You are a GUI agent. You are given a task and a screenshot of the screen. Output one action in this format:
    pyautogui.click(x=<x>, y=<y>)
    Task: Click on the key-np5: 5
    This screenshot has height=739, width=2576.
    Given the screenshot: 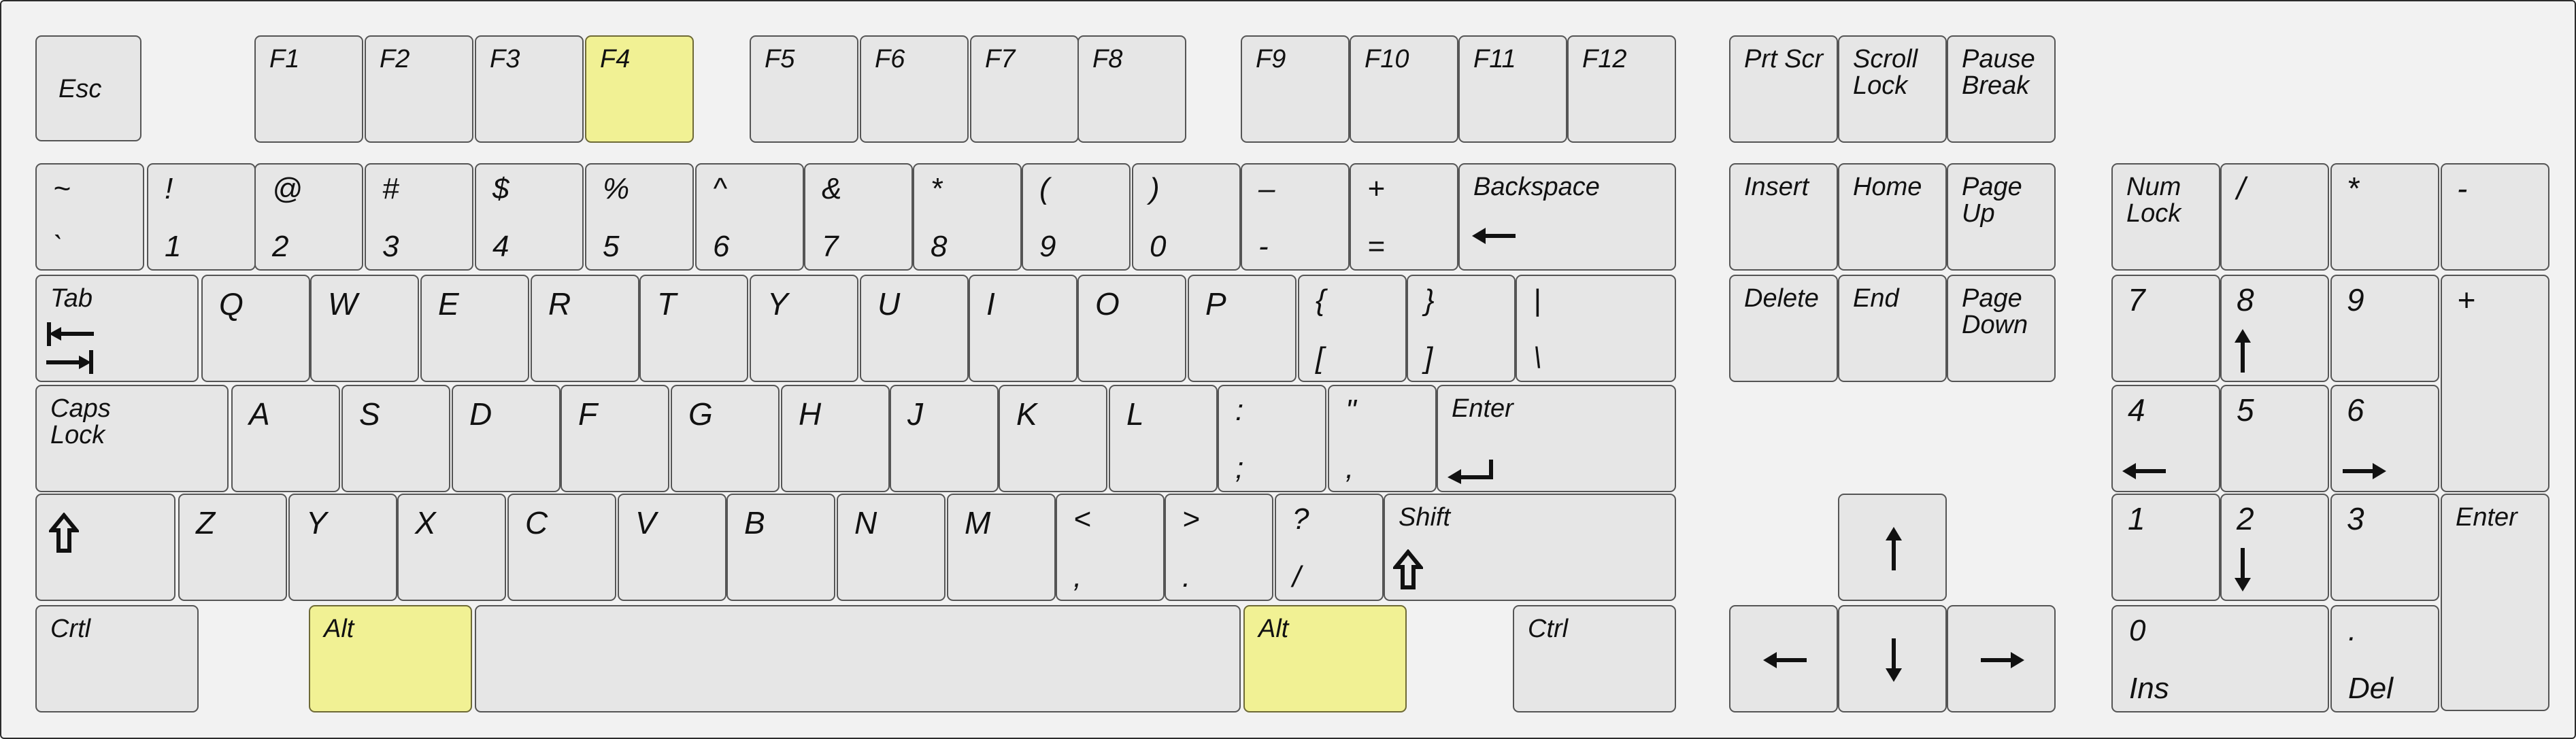 What is the action you would take?
    pyautogui.click(x=2274, y=439)
    